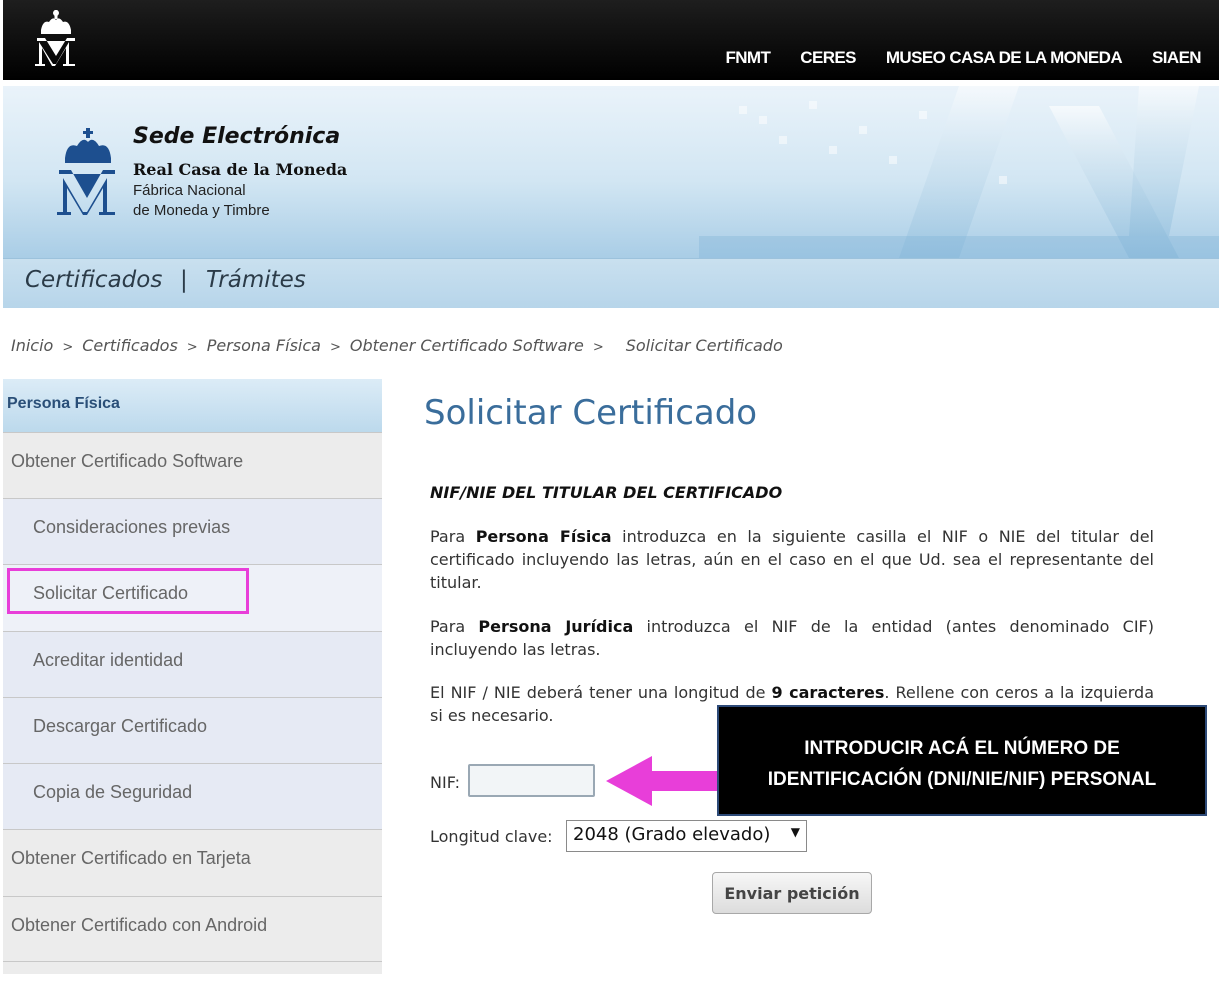 This screenshot has height=997, width=1219. Describe the element at coordinates (531, 780) in the screenshot. I see `nif-input` at that location.